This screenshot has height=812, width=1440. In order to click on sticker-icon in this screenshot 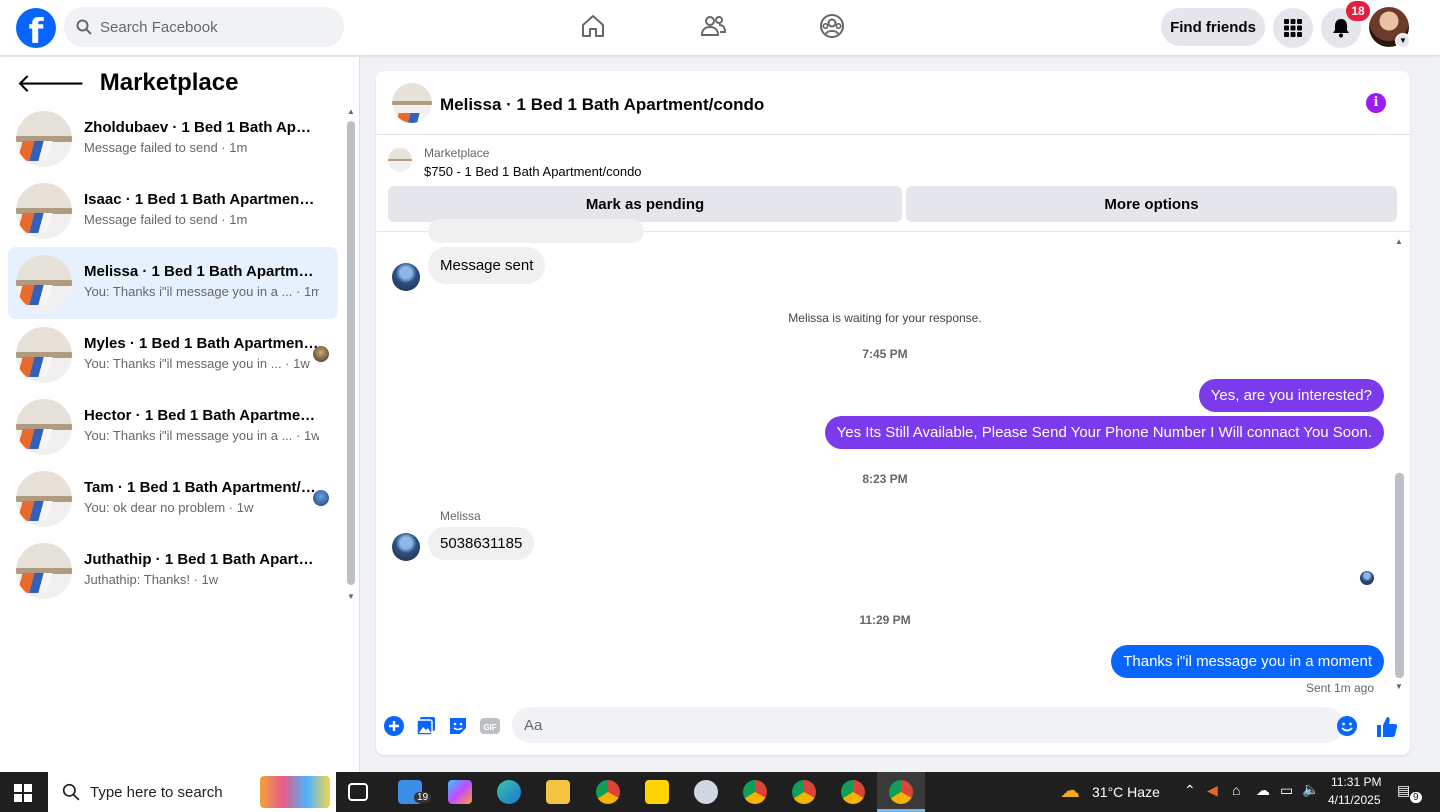, I will do `click(458, 726)`.